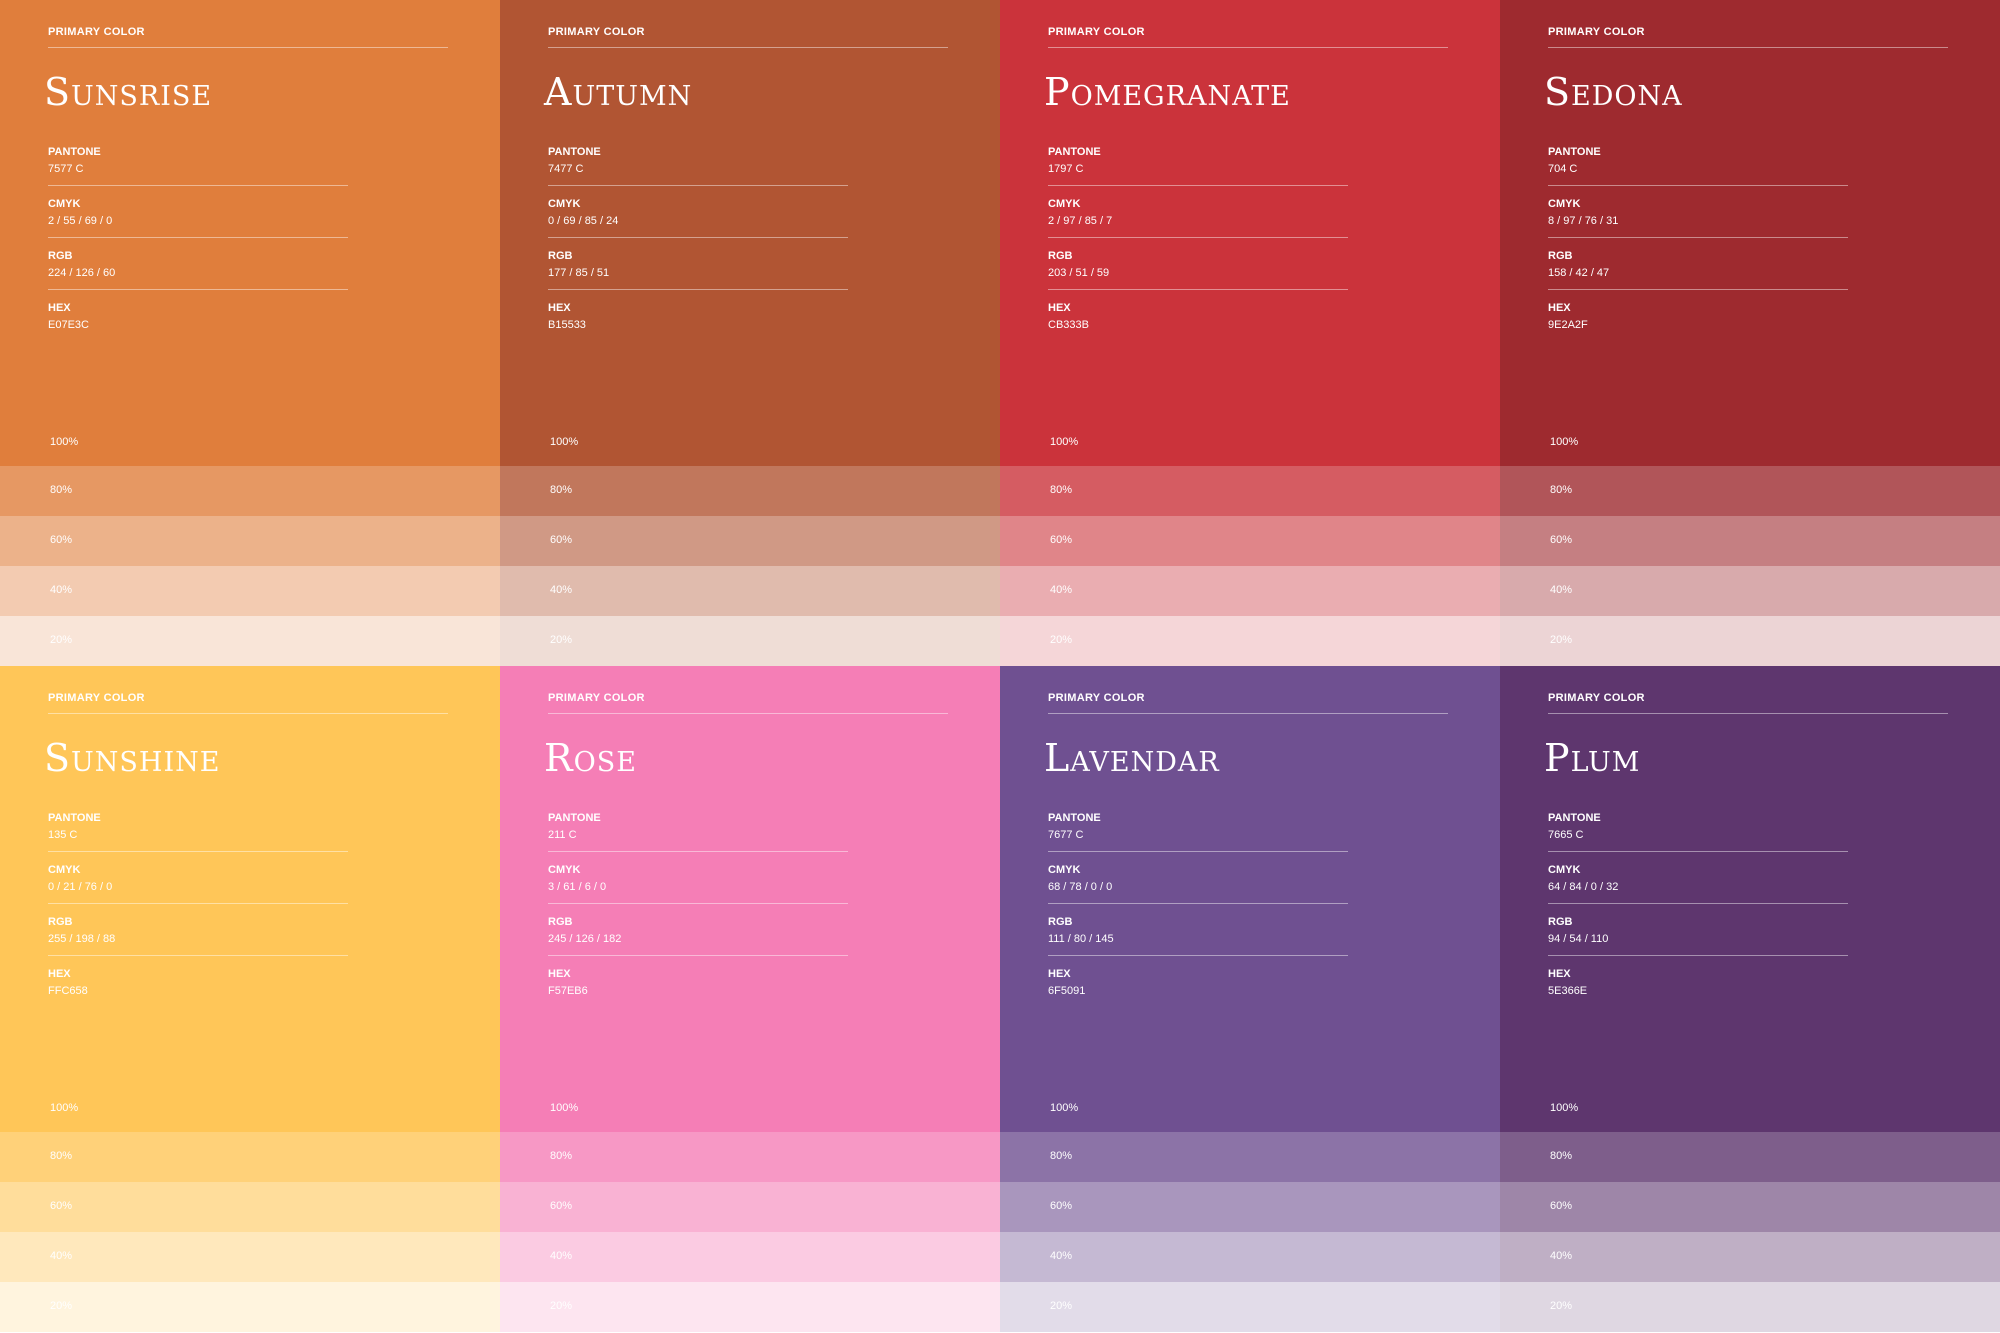  What do you see at coordinates (1698, 884) in the screenshot?
I see `spec-cmyk: CMYK 64 / 84 / 0 / 32` at bounding box center [1698, 884].